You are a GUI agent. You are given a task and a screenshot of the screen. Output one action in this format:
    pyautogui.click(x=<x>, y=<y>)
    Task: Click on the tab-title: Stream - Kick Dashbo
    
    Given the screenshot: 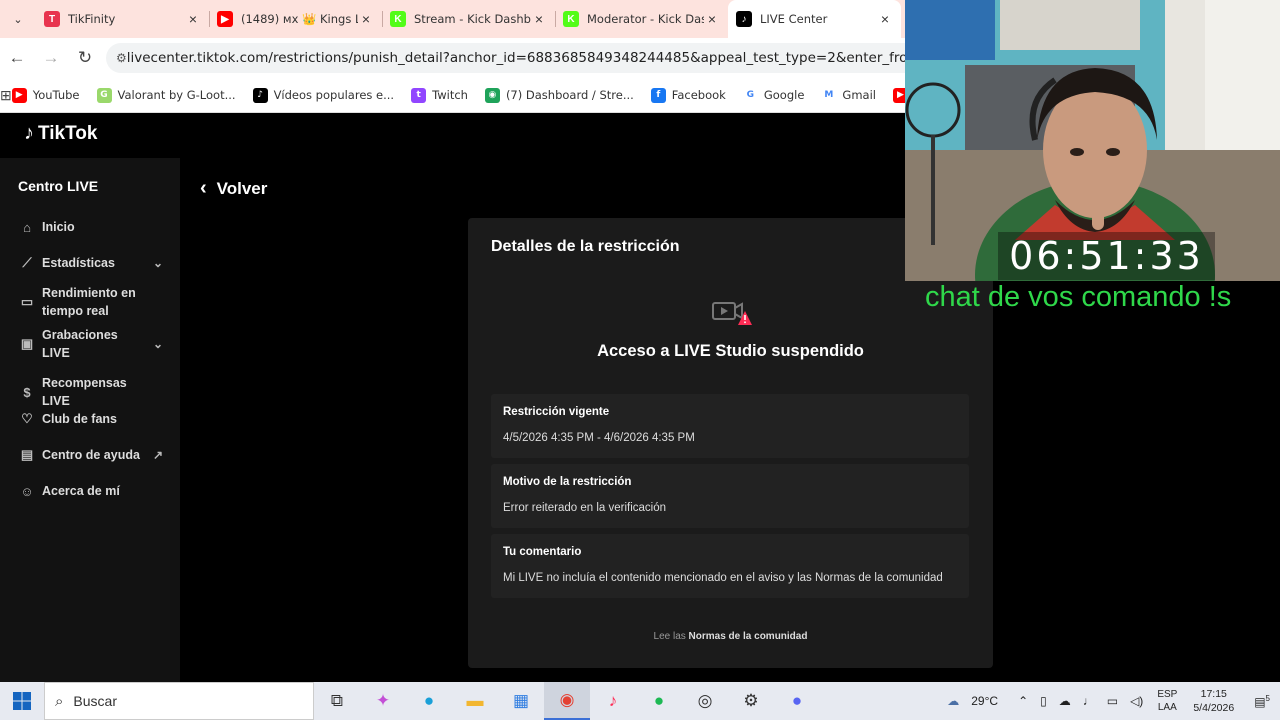 What is the action you would take?
    pyautogui.click(x=472, y=19)
    